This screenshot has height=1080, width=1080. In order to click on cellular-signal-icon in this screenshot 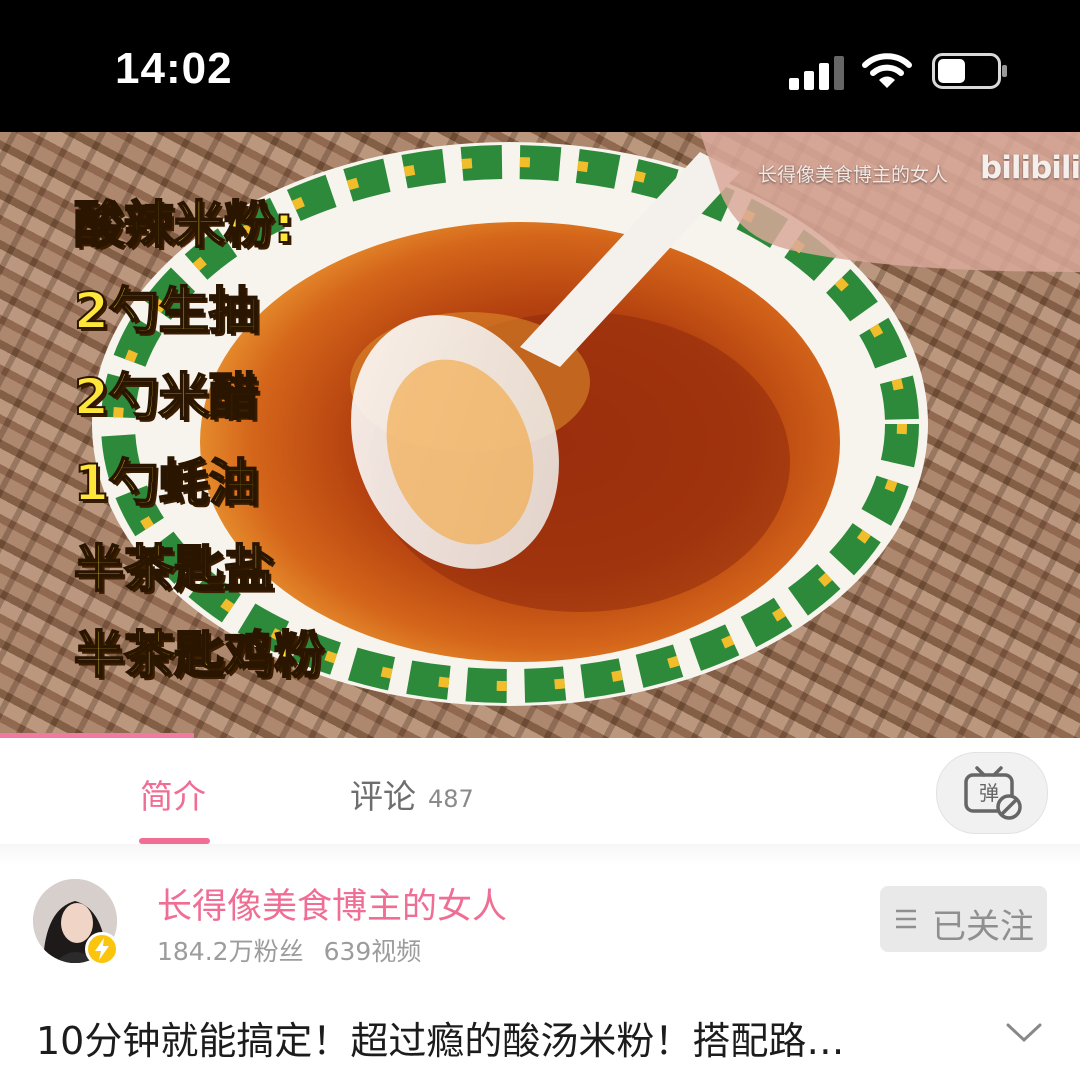, I will do `click(817, 72)`.